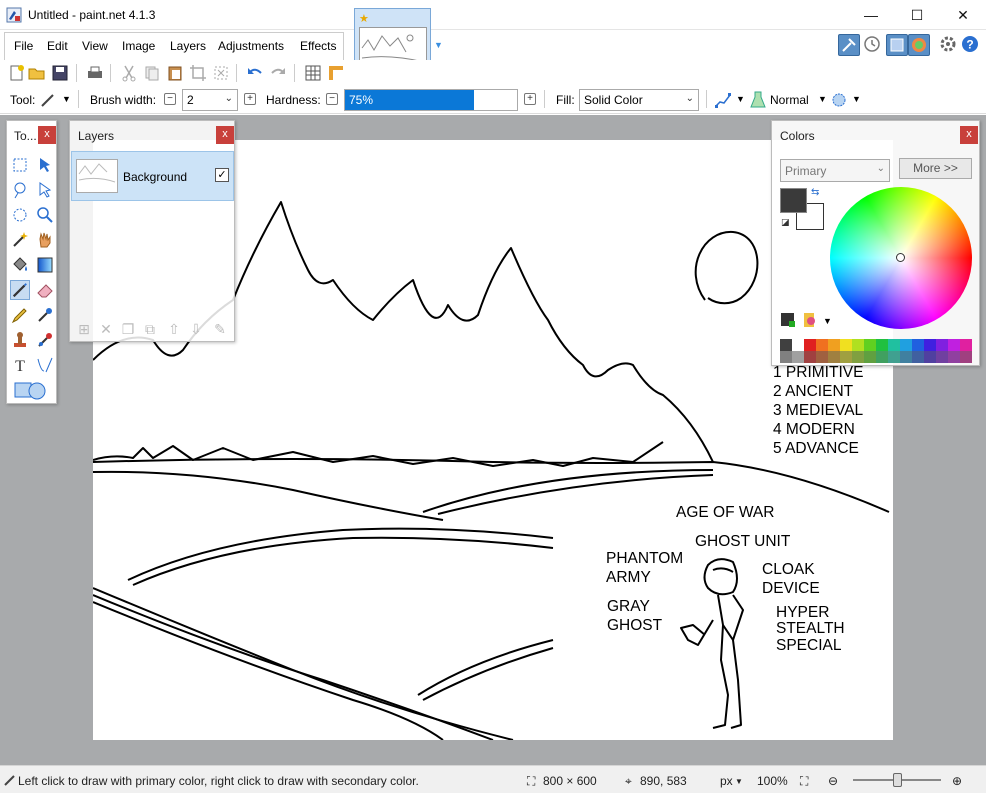 Image resolution: width=986 pixels, height=793 pixels. Describe the element at coordinates (431, 100) in the screenshot. I see `hardness-slider: 75%` at that location.